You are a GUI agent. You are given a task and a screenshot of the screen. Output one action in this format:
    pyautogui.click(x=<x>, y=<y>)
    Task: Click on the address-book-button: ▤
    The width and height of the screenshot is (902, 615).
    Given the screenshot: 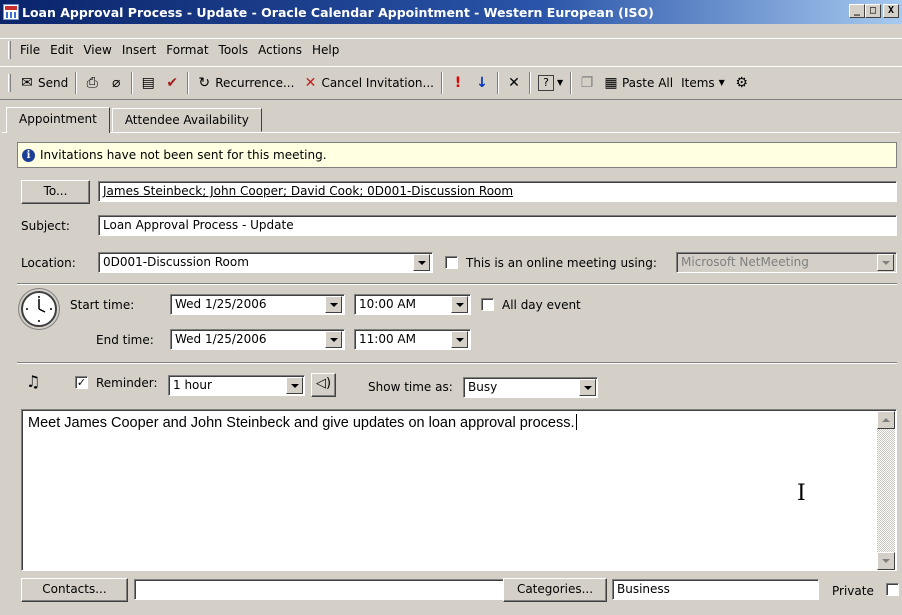 What is the action you would take?
    pyautogui.click(x=148, y=83)
    